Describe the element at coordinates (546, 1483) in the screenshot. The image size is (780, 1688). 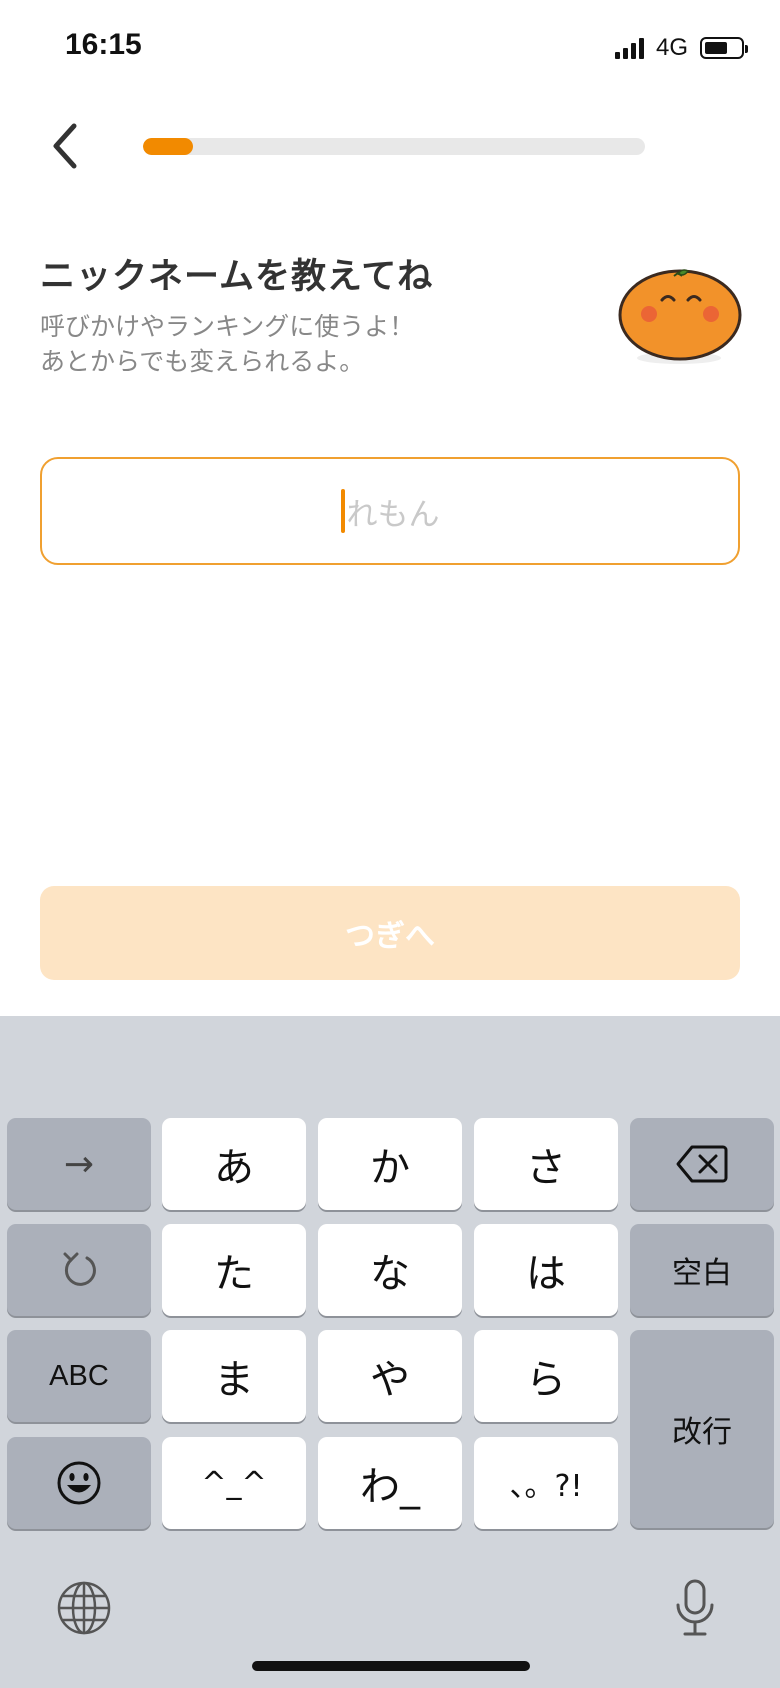
I see `key-punctuation: 、。?!` at that location.